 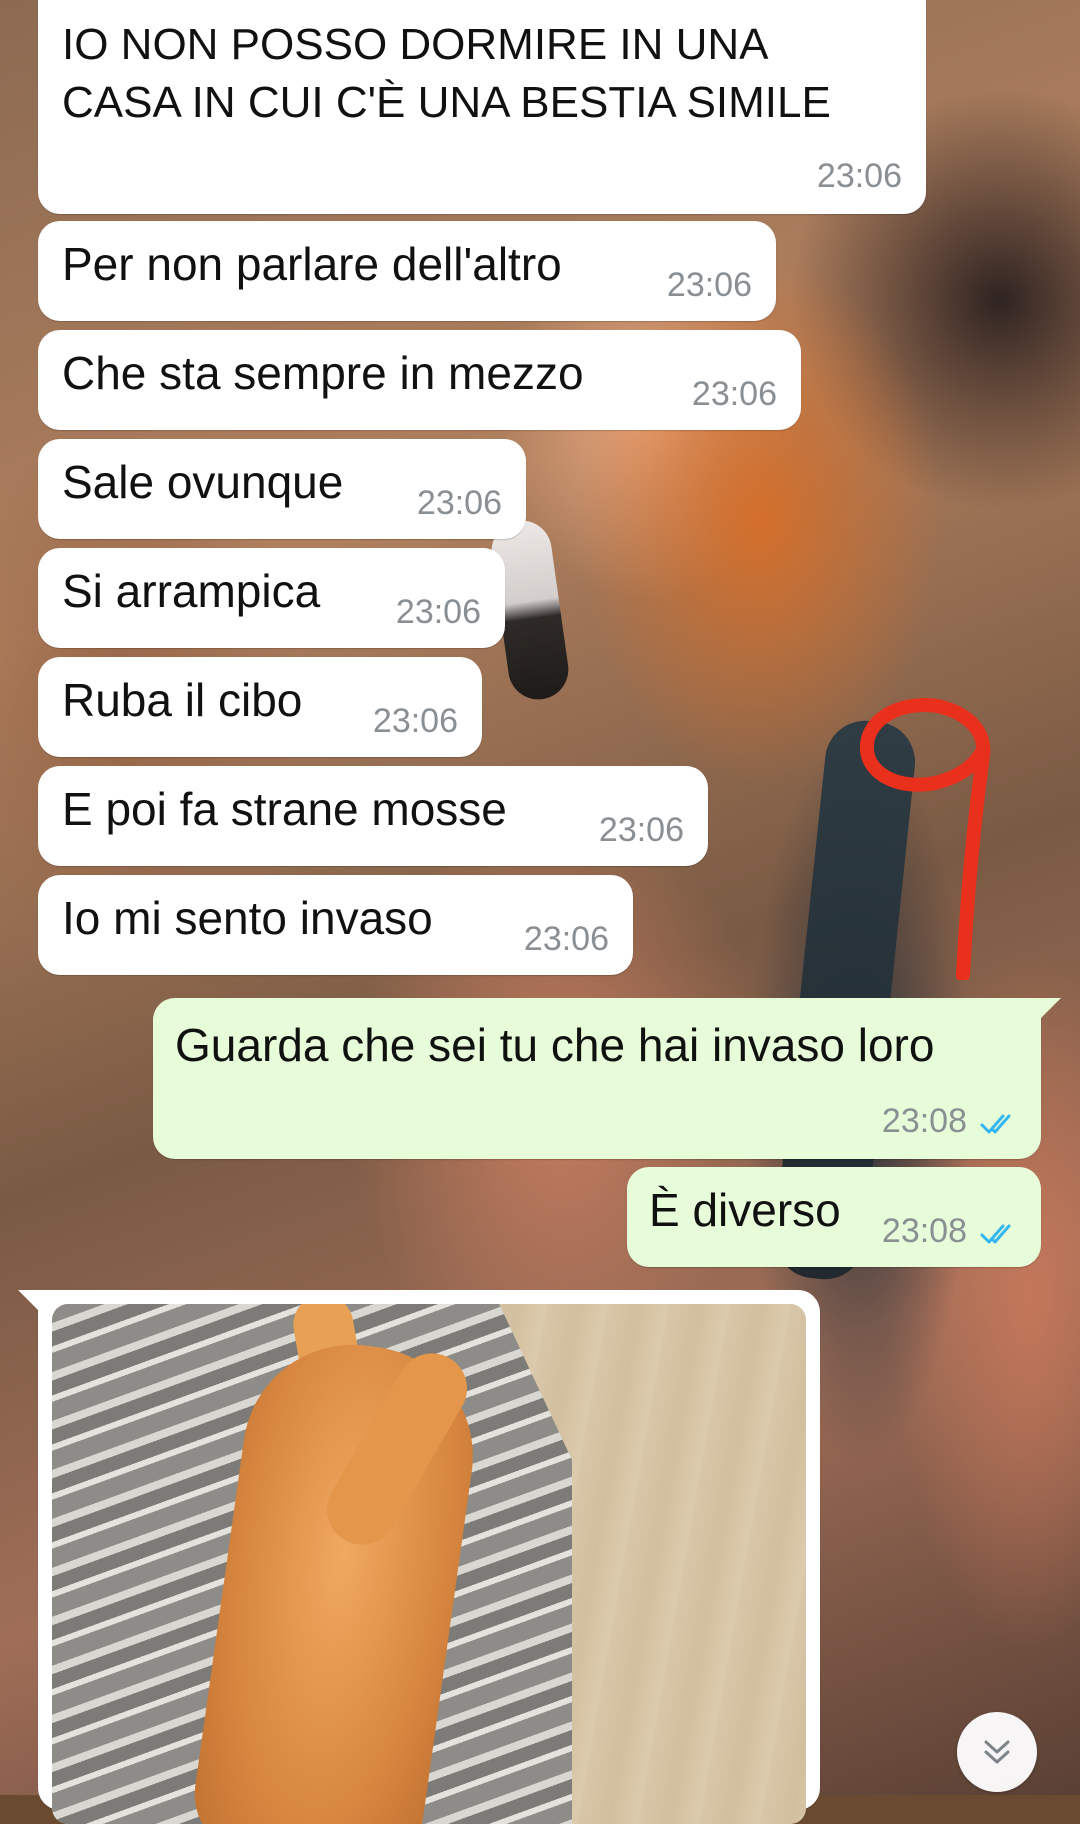 I want to click on red-annotation-mark, so click(x=925, y=839).